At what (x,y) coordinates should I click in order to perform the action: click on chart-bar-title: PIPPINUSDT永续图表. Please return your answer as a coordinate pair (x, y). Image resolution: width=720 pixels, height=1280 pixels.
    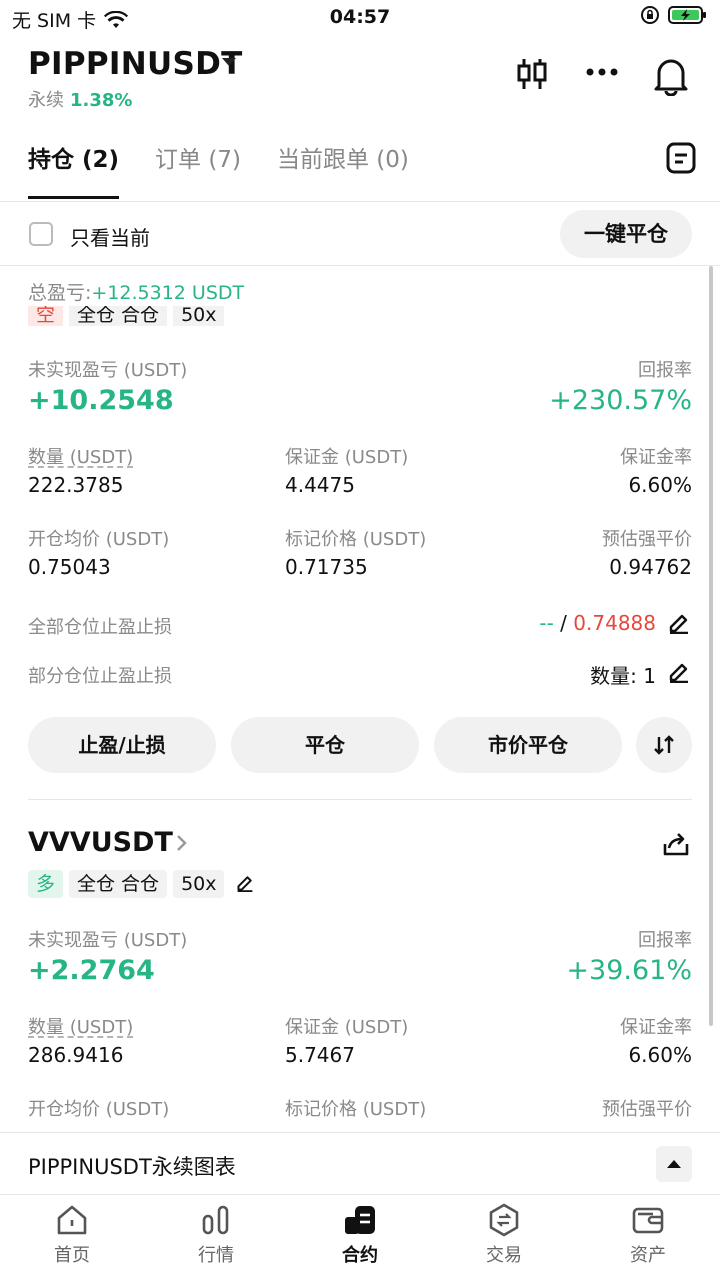
    Looking at the image, I should click on (132, 1167).